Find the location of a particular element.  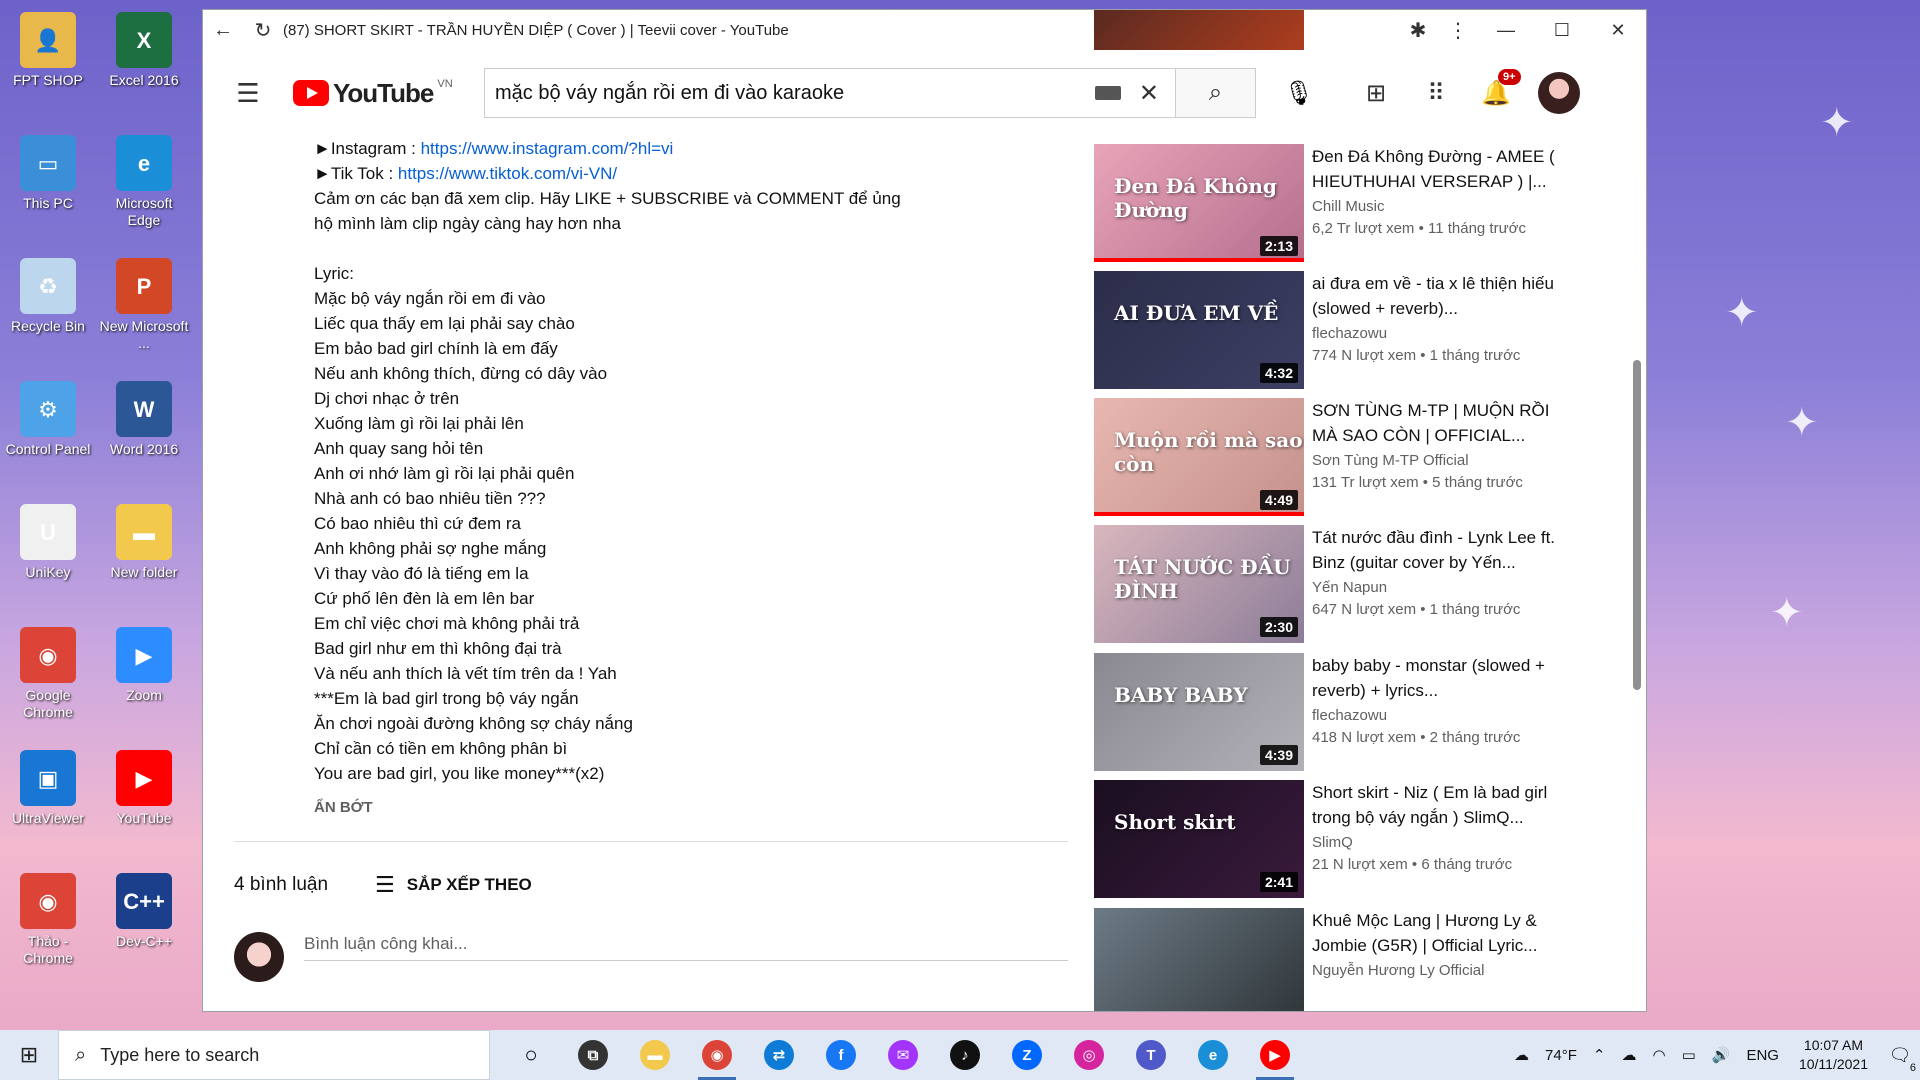

channel-name: Chill Music is located at coordinates (1348, 206).